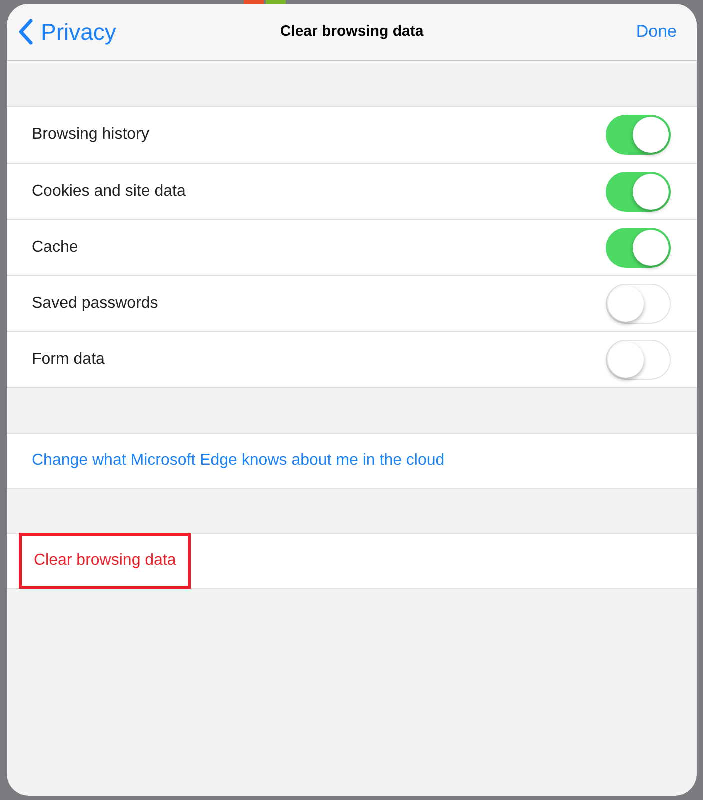 The width and height of the screenshot is (703, 800). I want to click on setting-label: Browsing history, so click(91, 135).